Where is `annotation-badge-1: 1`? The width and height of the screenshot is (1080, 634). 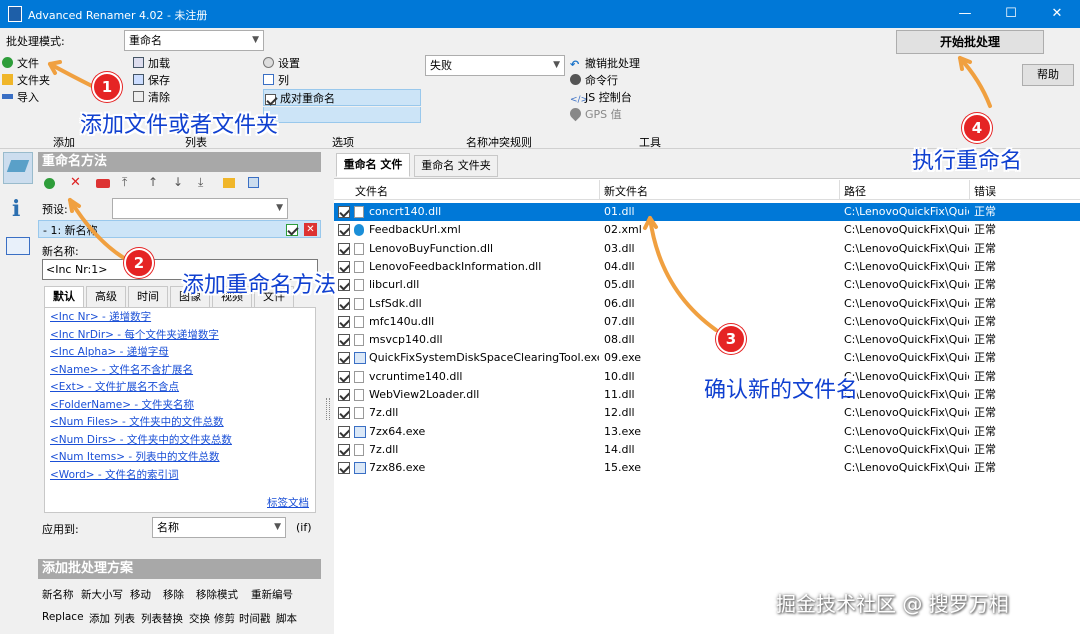 annotation-badge-1: 1 is located at coordinates (107, 87).